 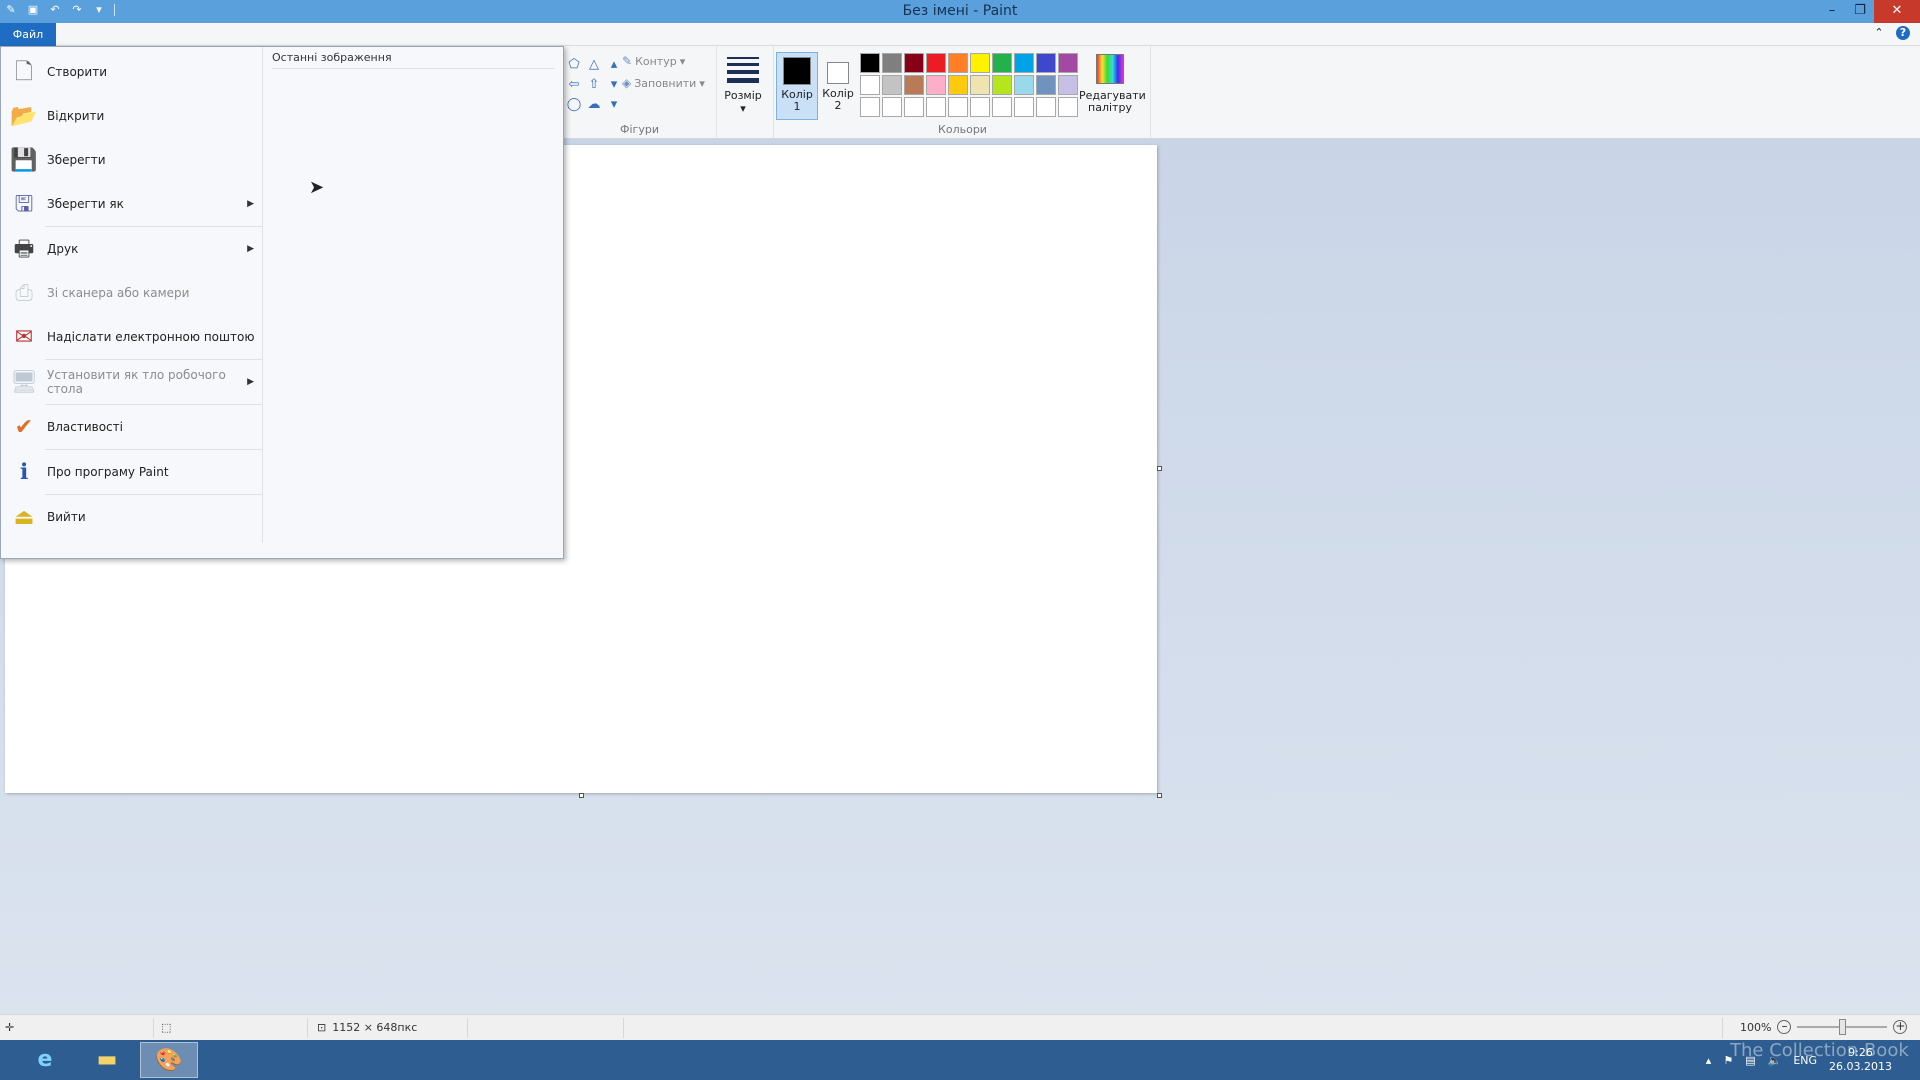 What do you see at coordinates (166, 1027) in the screenshot?
I see `selection-size-icon: ⬚` at bounding box center [166, 1027].